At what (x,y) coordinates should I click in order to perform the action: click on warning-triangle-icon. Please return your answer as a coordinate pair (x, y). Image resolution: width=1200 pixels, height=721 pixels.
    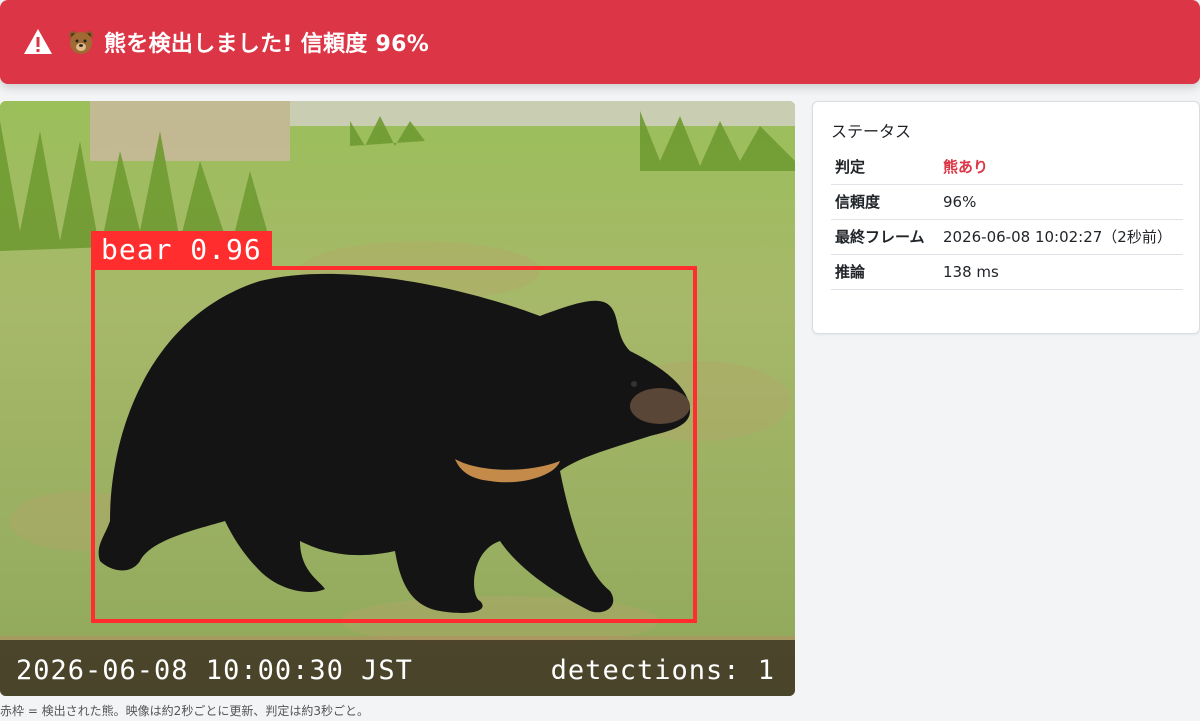
    Looking at the image, I should click on (38, 42).